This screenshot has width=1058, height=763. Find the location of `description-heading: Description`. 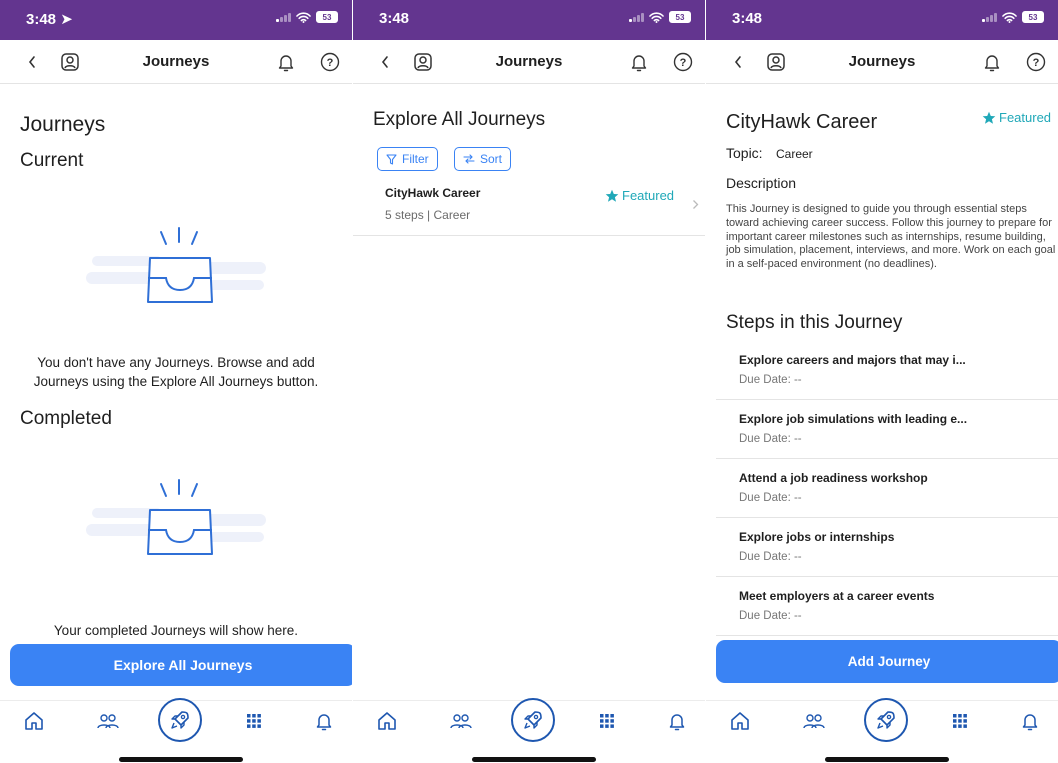

description-heading: Description is located at coordinates (761, 183).